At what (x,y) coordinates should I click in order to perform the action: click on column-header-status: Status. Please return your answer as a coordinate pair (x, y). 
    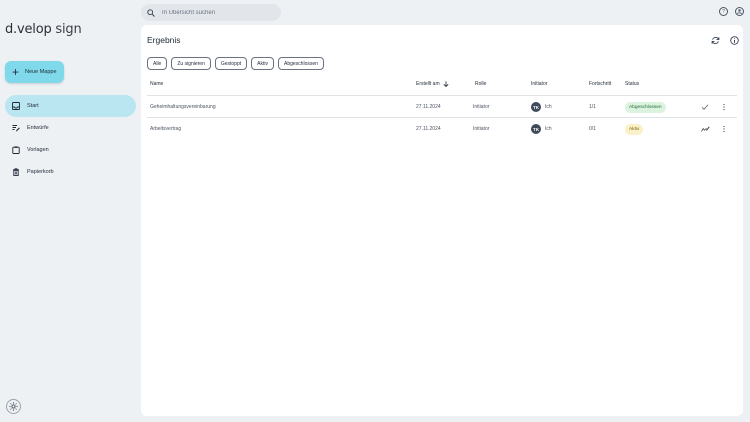
    Looking at the image, I should click on (632, 84).